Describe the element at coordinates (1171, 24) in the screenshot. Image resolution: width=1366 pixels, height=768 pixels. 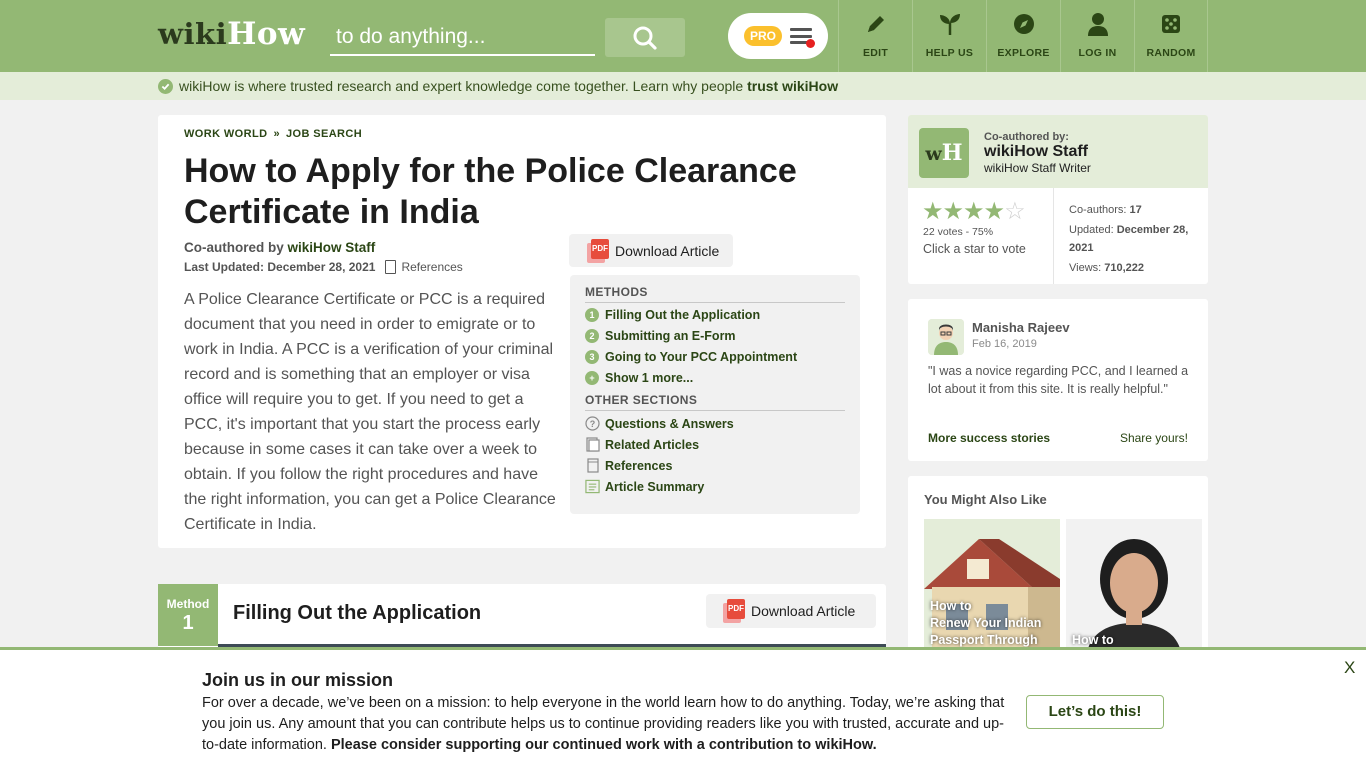
I see `dice-icon` at that location.